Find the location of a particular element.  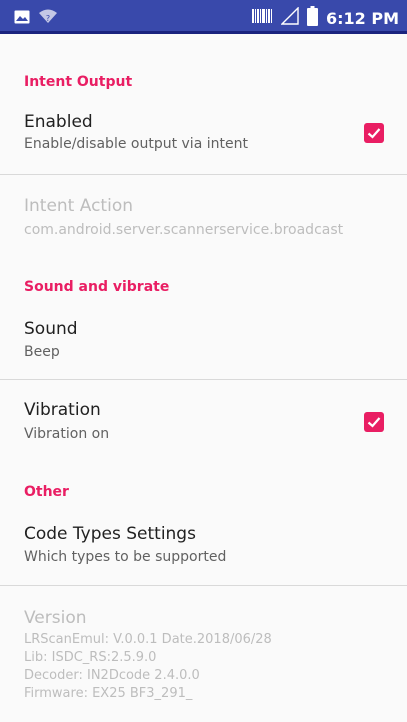

pref-code-types-title: Code Types Settings is located at coordinates (110, 534).